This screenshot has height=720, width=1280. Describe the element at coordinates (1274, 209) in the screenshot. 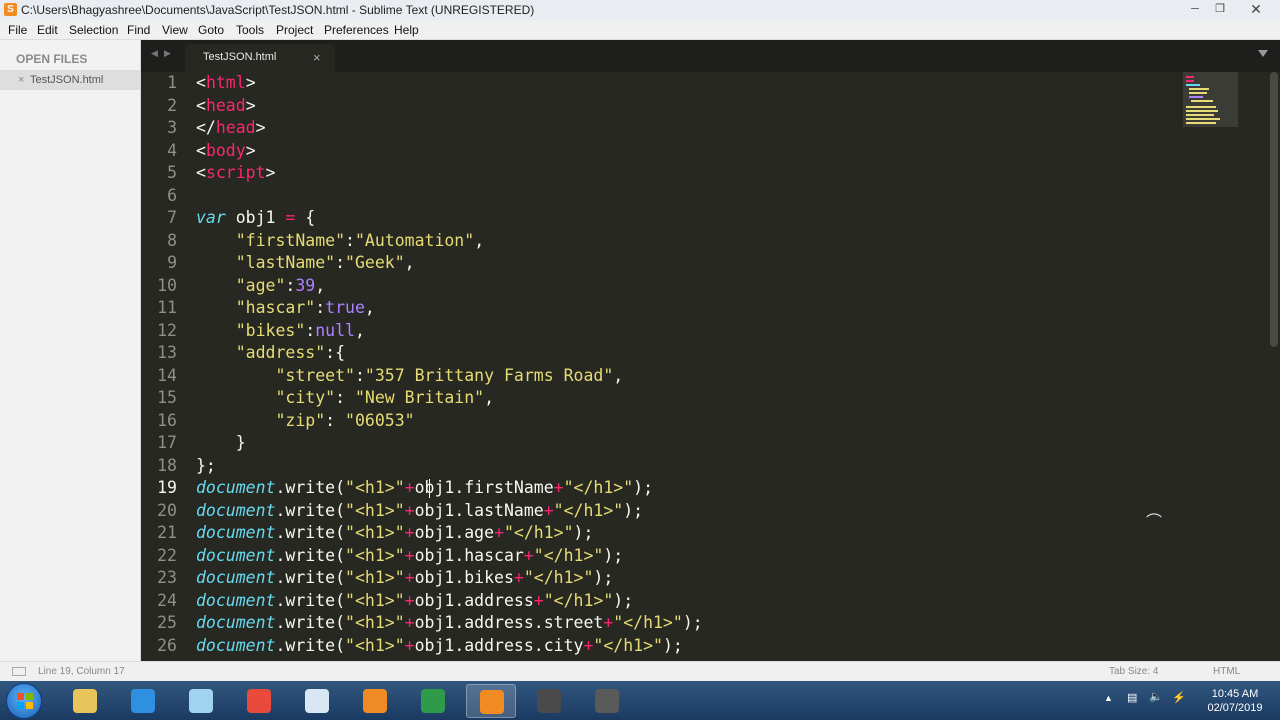

I see `vertical-scrollbar` at that location.